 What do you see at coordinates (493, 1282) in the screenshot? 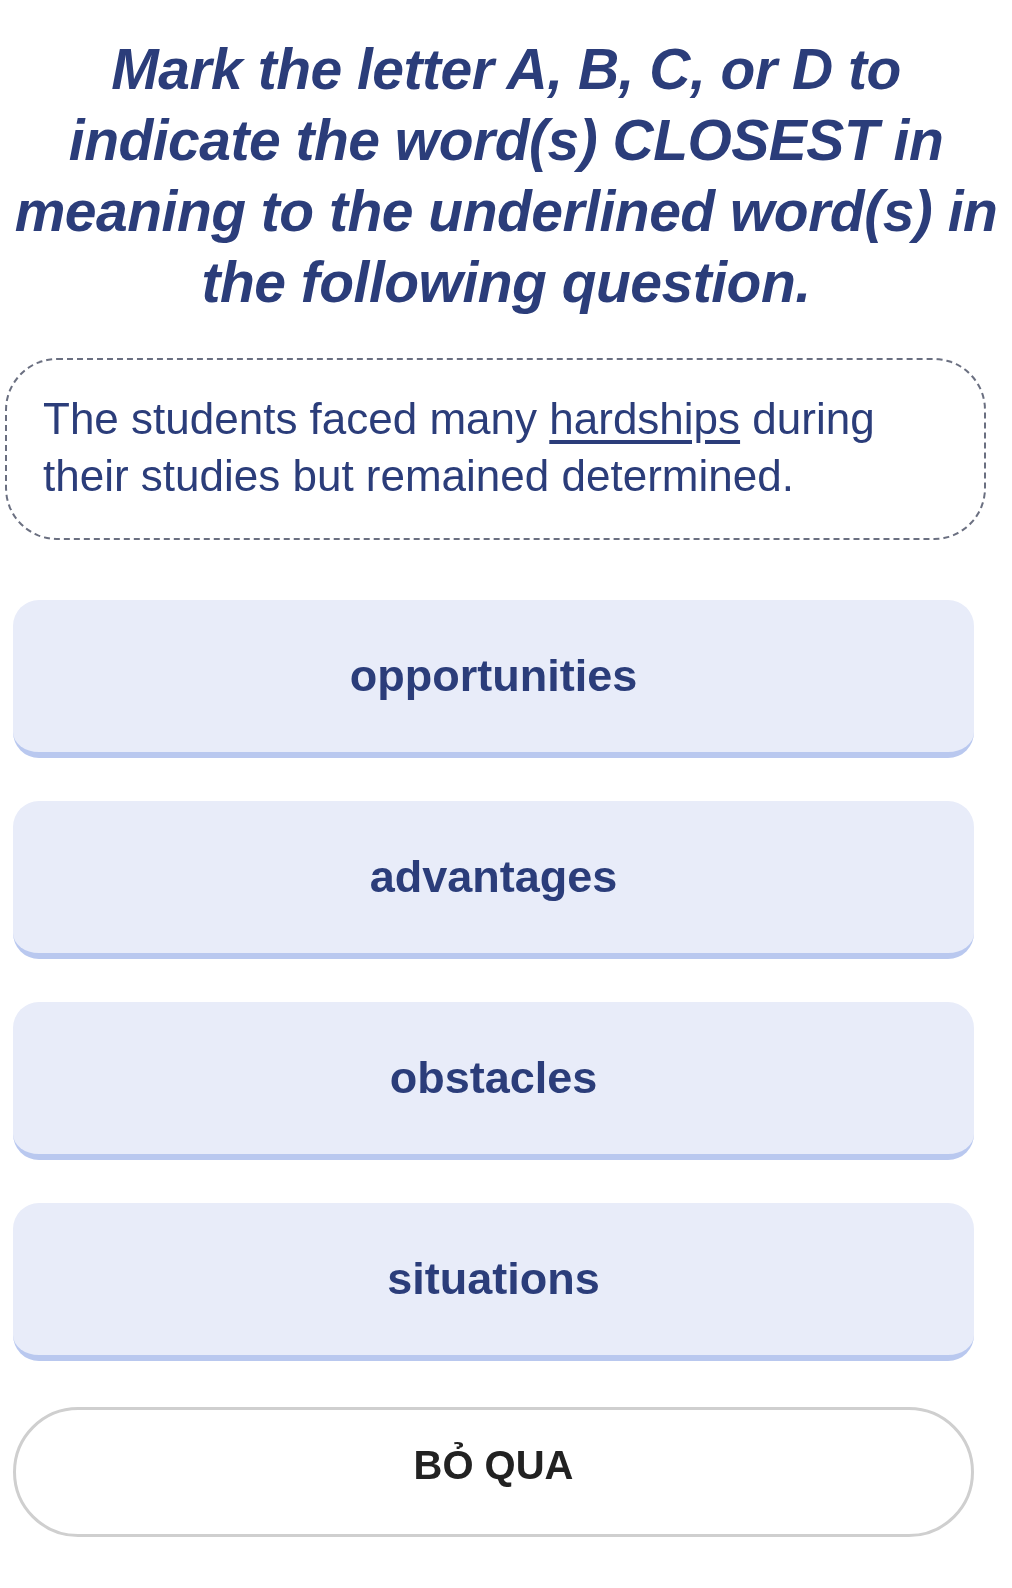
I see `answer-option: situations` at bounding box center [493, 1282].